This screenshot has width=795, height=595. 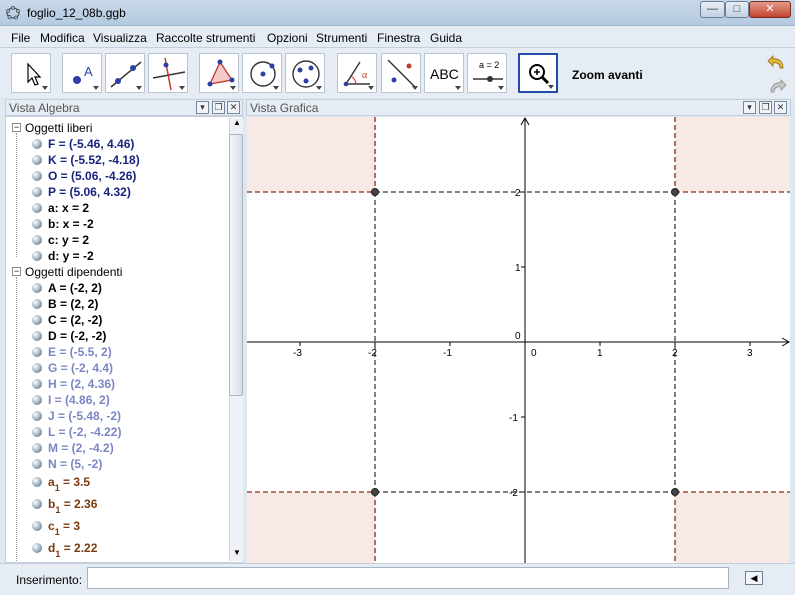 I want to click on graphics-menu-button: ▾, so click(x=749, y=107).